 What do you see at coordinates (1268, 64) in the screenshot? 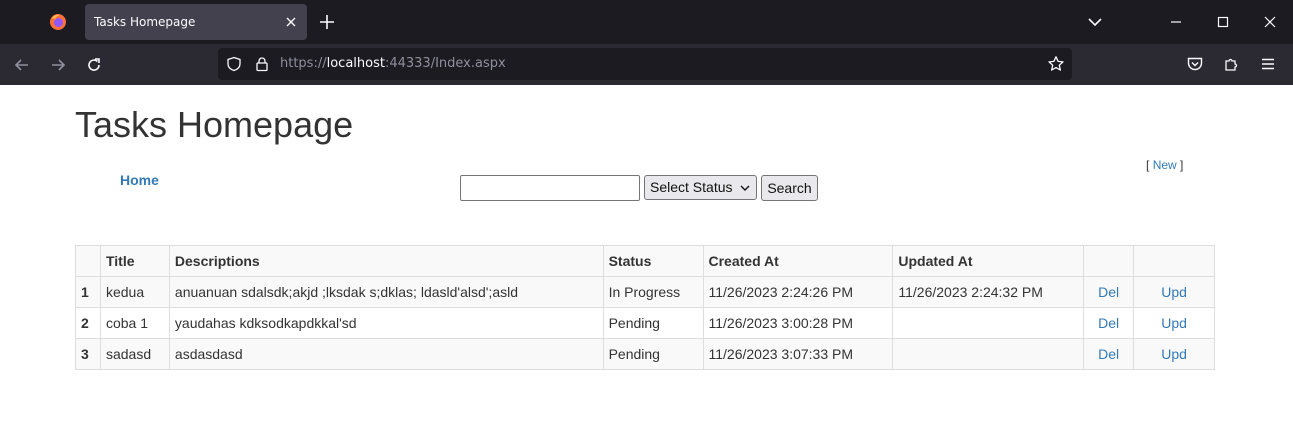
I see `hamburger-menu-icon` at bounding box center [1268, 64].